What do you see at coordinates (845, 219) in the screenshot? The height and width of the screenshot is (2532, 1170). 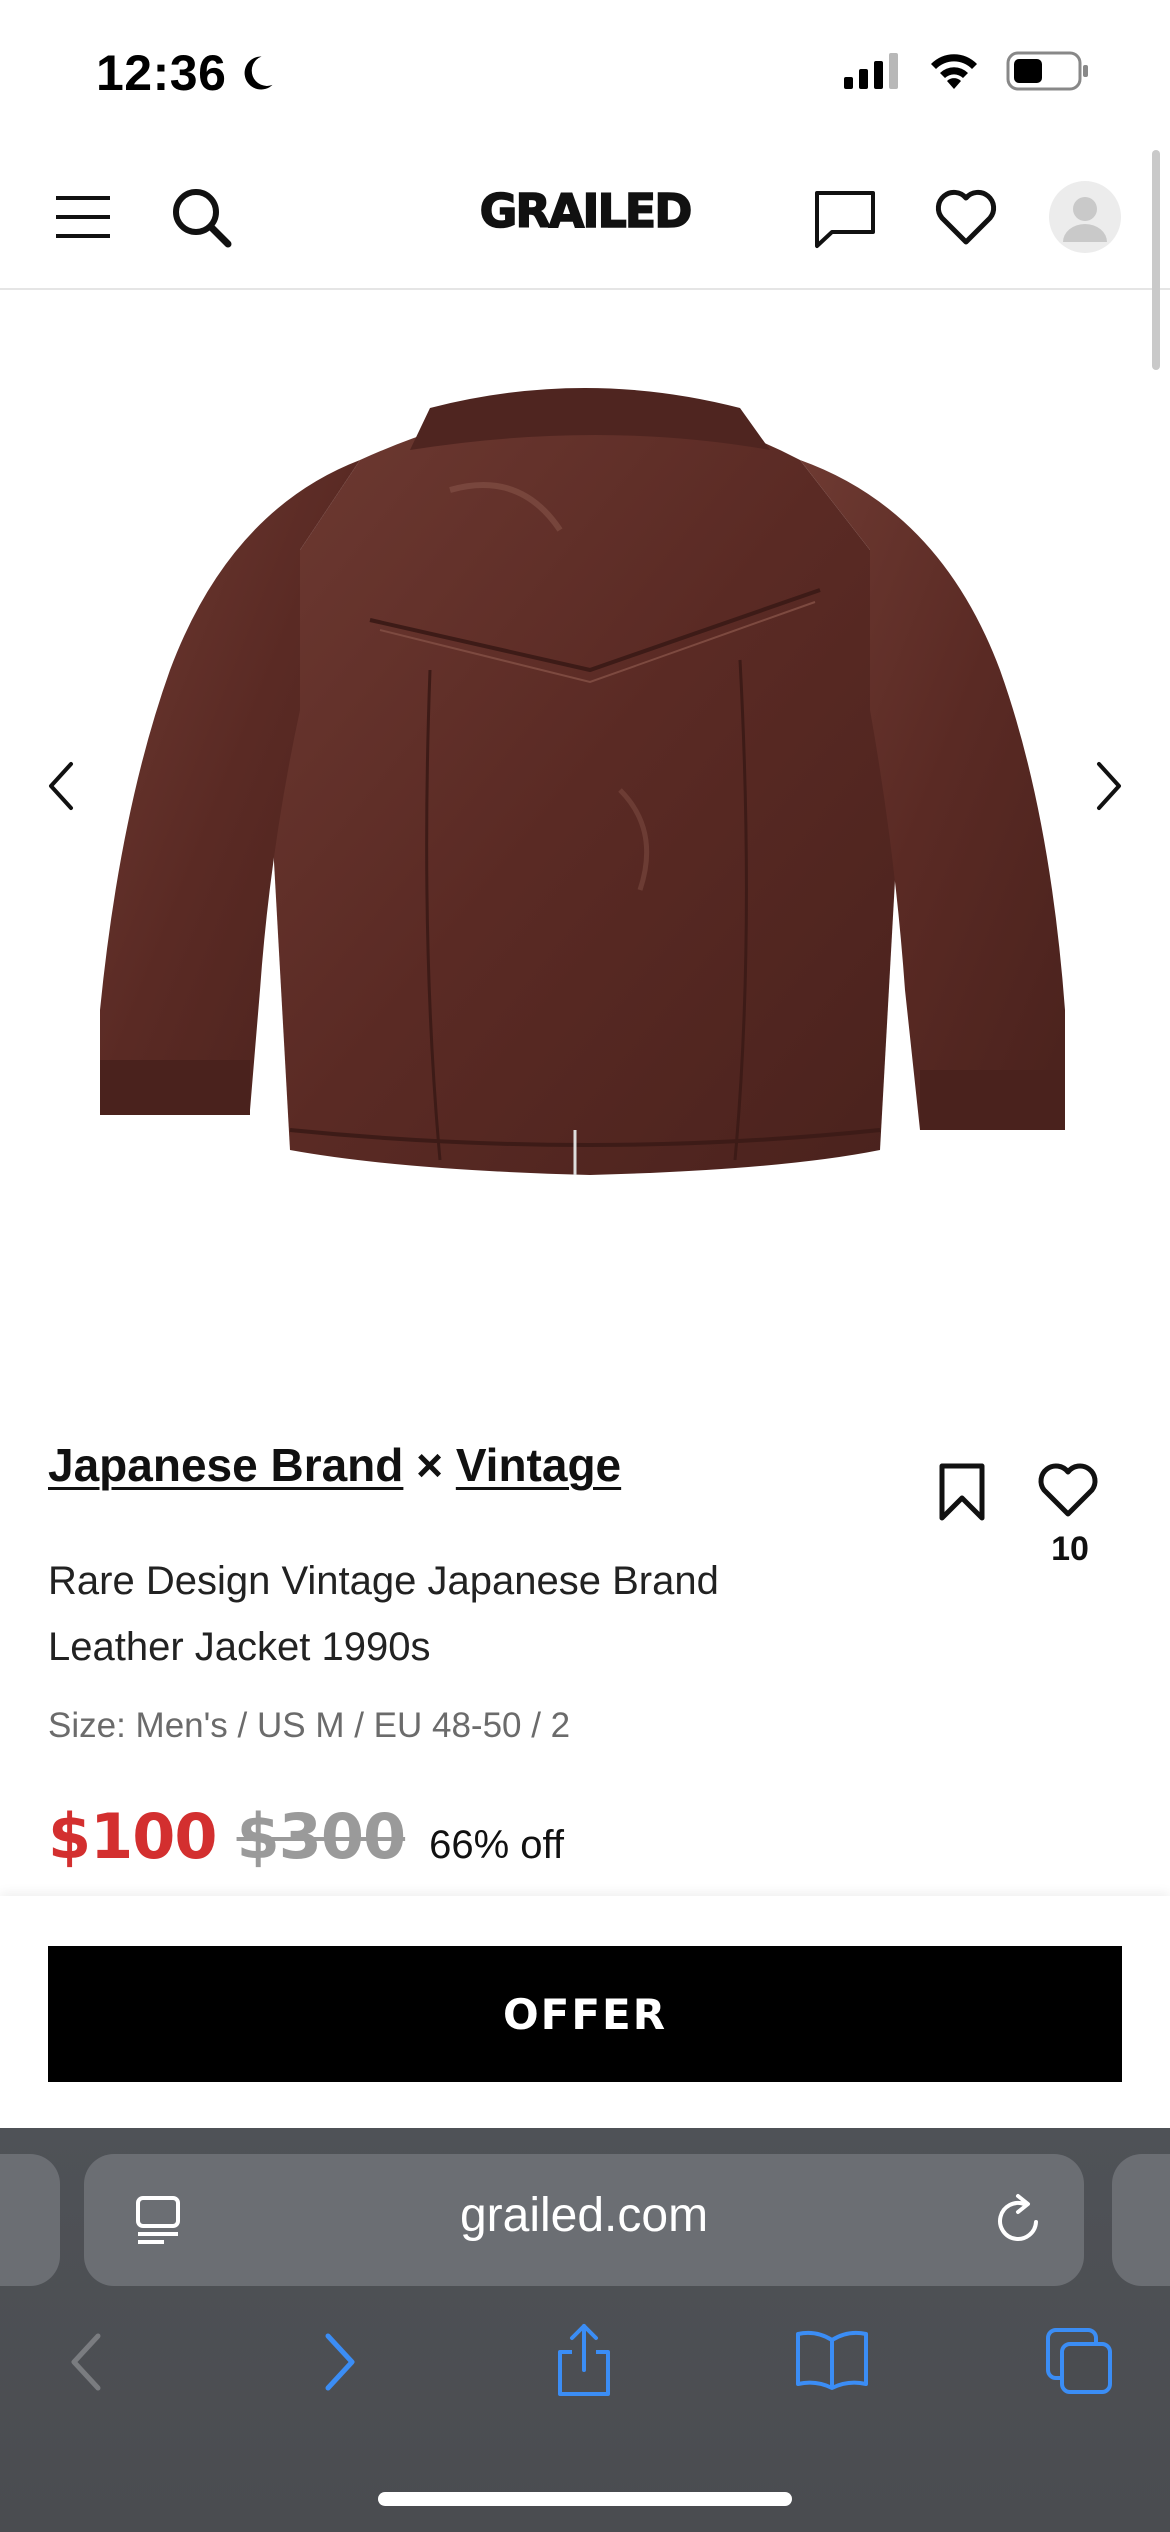 I see `messages-icon` at bounding box center [845, 219].